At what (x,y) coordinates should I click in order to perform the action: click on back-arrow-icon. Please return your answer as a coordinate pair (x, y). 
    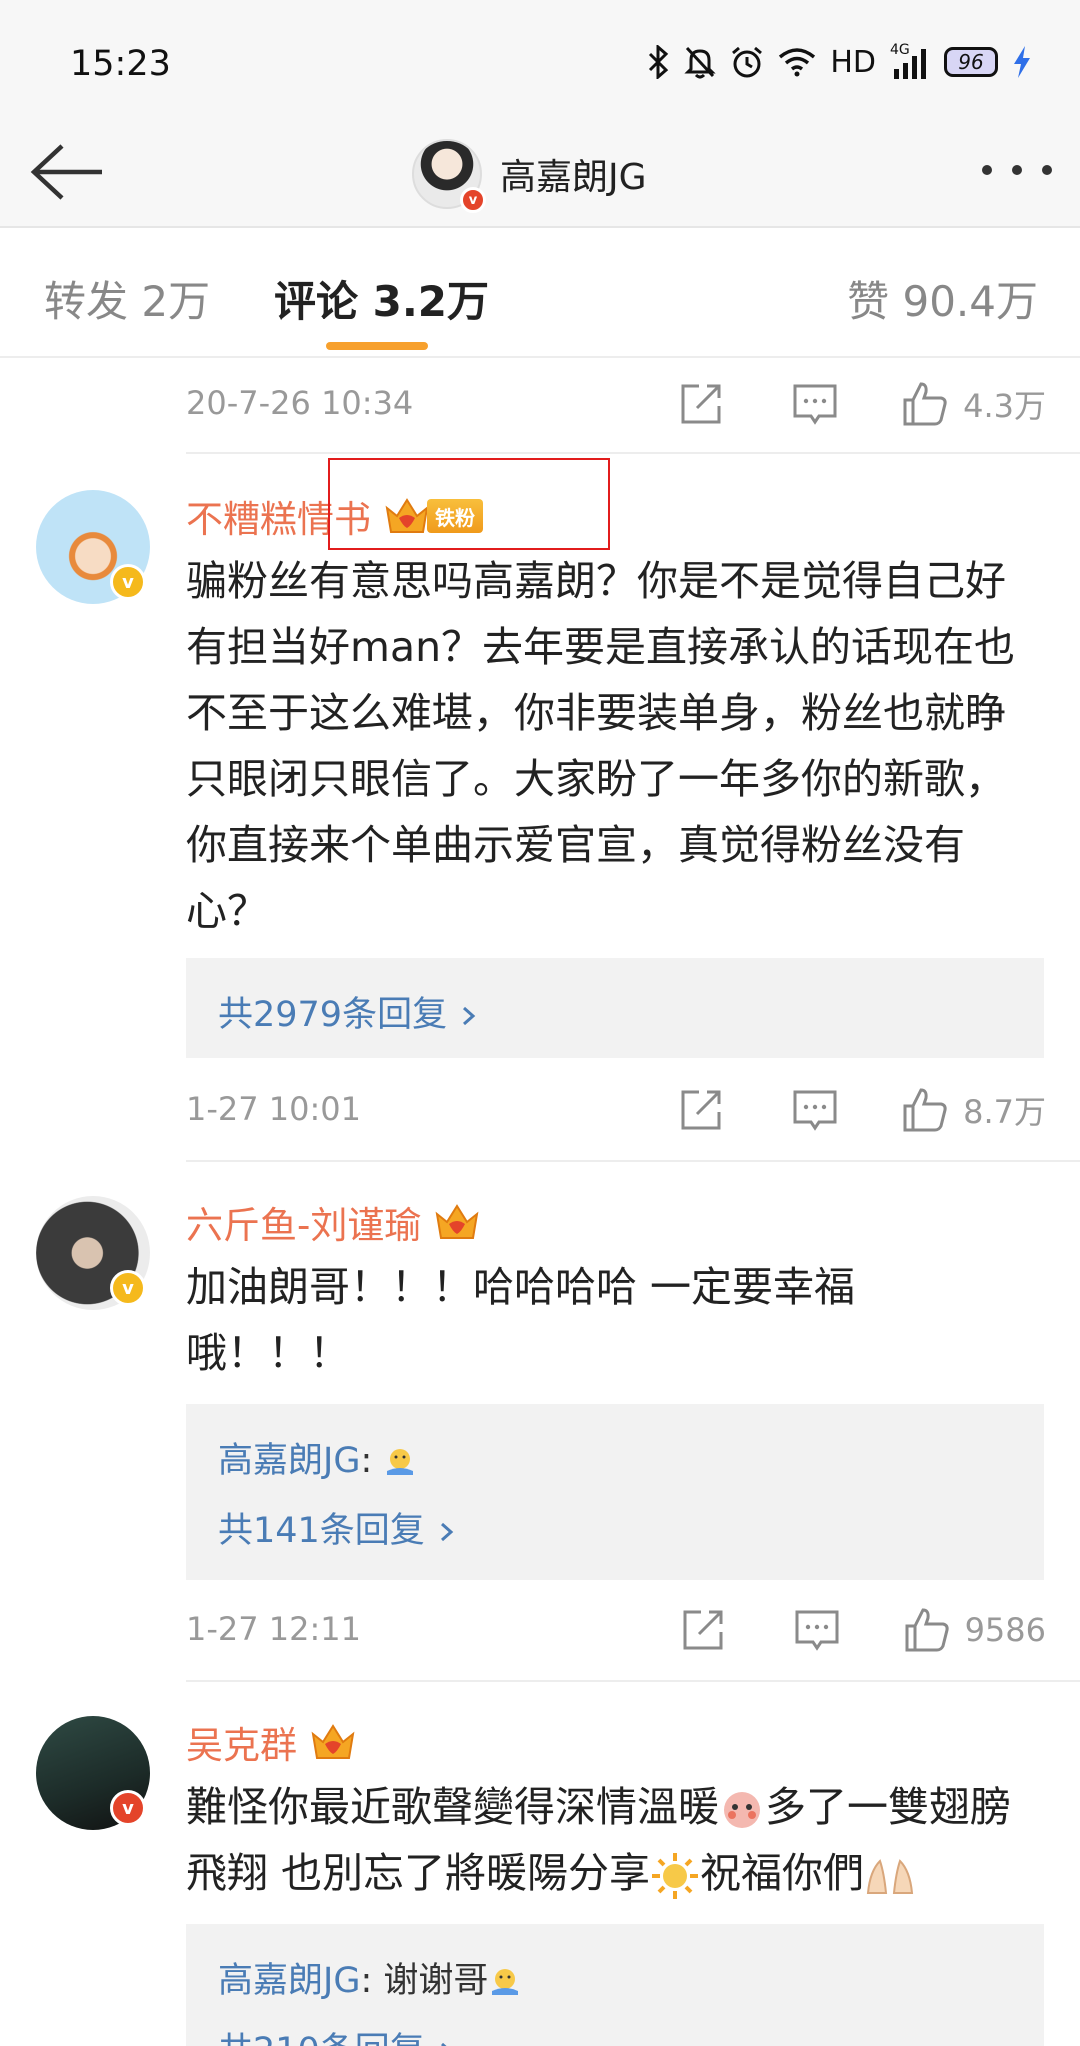
    Looking at the image, I should click on (66, 170).